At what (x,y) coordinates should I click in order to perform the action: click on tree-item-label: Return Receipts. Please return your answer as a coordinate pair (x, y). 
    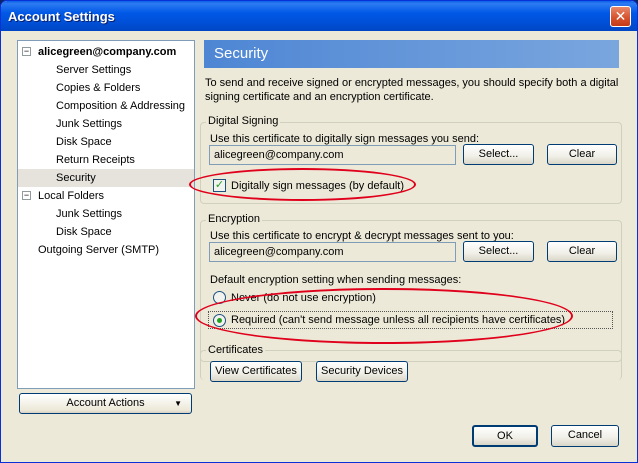
    Looking at the image, I should click on (95, 160).